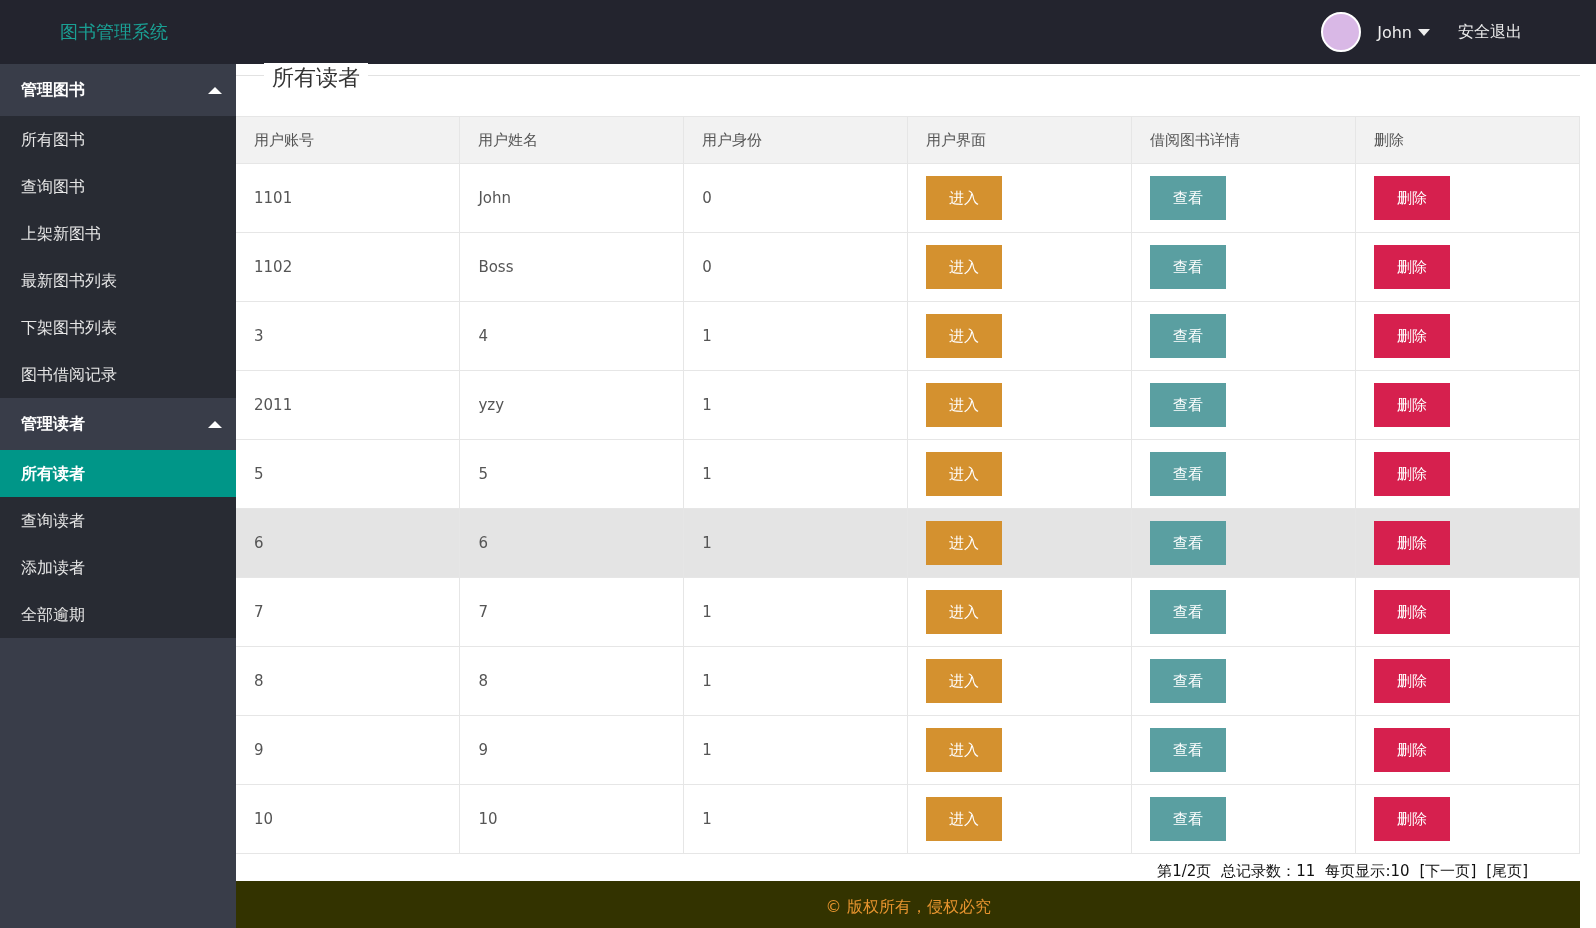  What do you see at coordinates (1424, 32) in the screenshot?
I see `caret-icon` at bounding box center [1424, 32].